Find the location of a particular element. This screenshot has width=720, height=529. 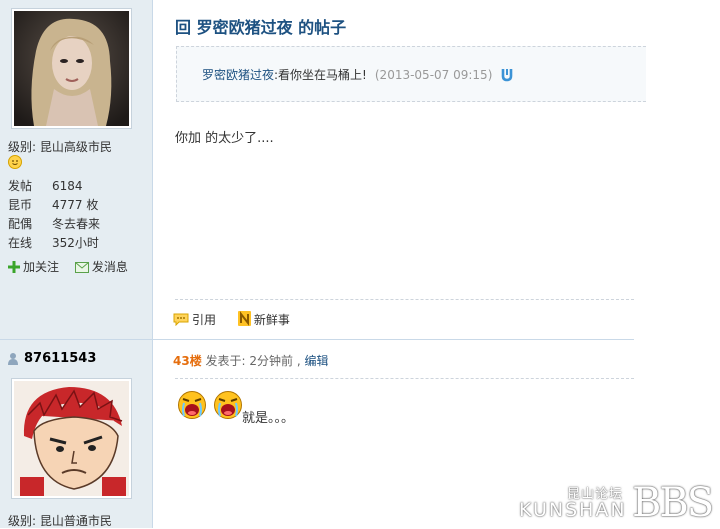

fresh-news-button: 新鲜事 is located at coordinates (263, 319).